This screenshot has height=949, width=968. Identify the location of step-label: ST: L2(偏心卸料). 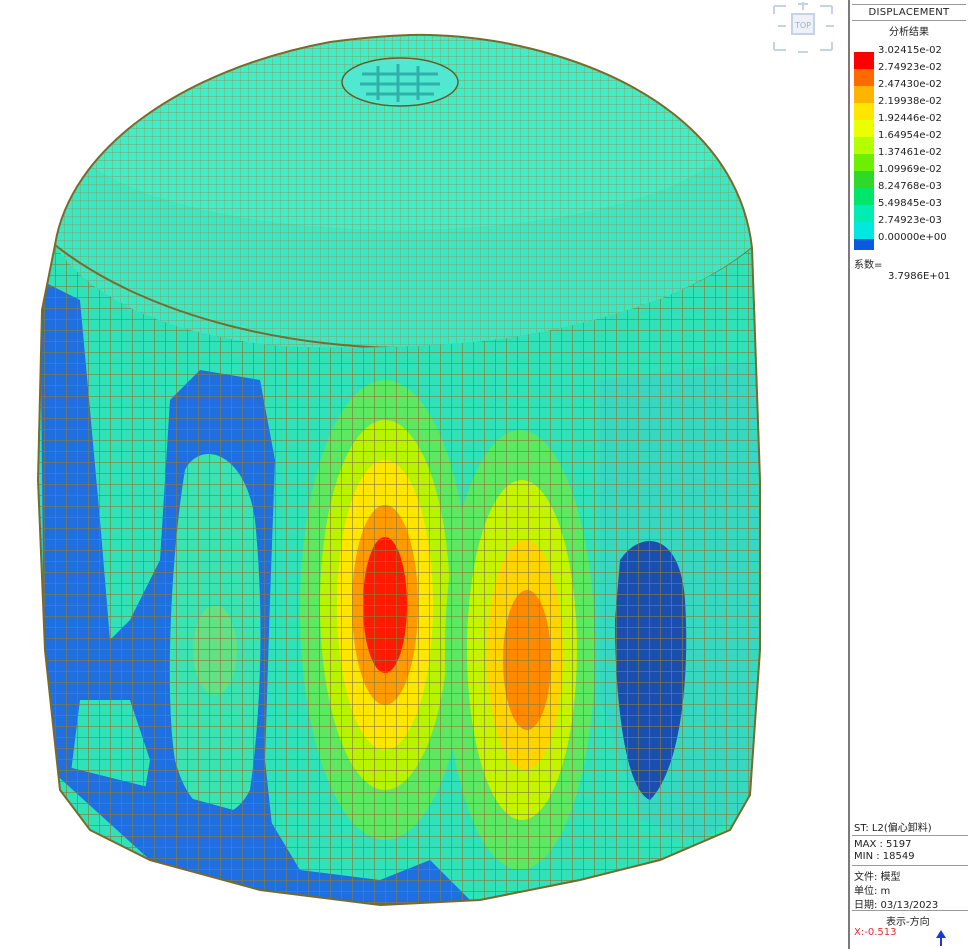
(893, 828).